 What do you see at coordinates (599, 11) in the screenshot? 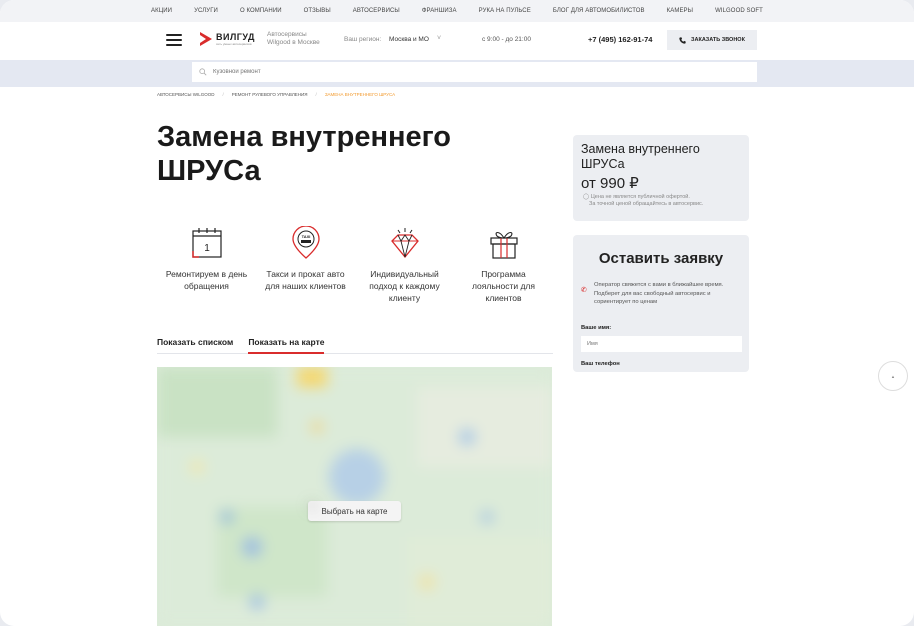
I see `topnav-link-blog: Блог для автомобилистов` at bounding box center [599, 11].